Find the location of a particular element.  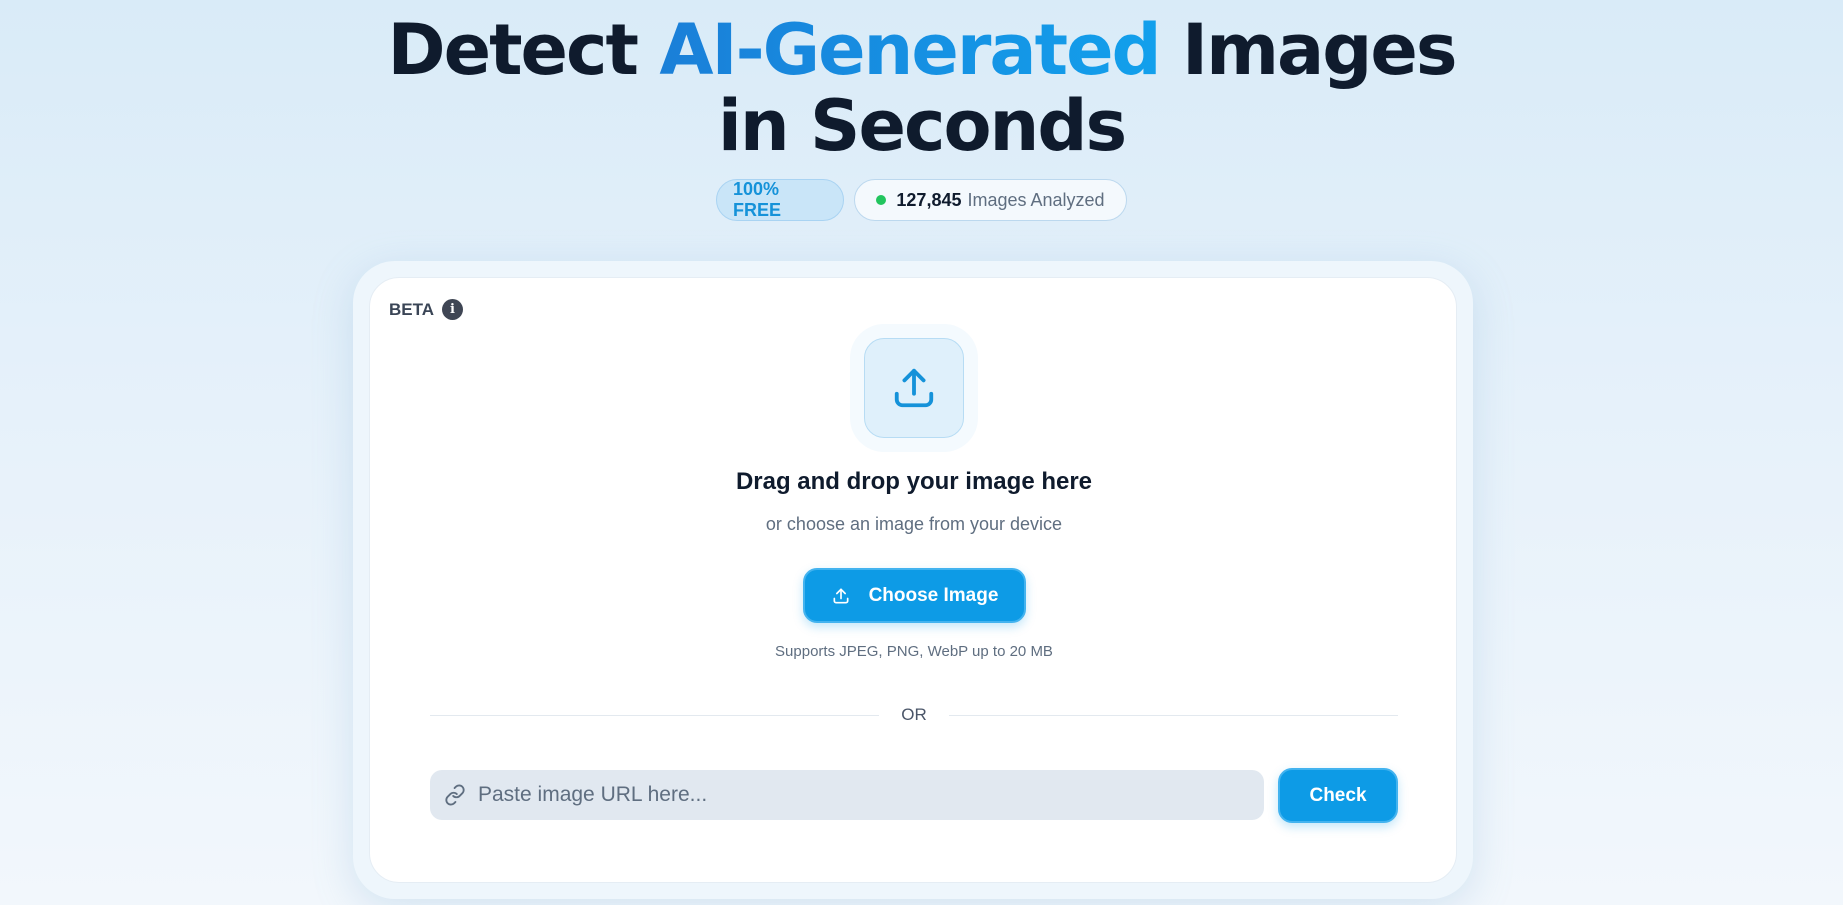

status-dot-icon is located at coordinates (881, 200).